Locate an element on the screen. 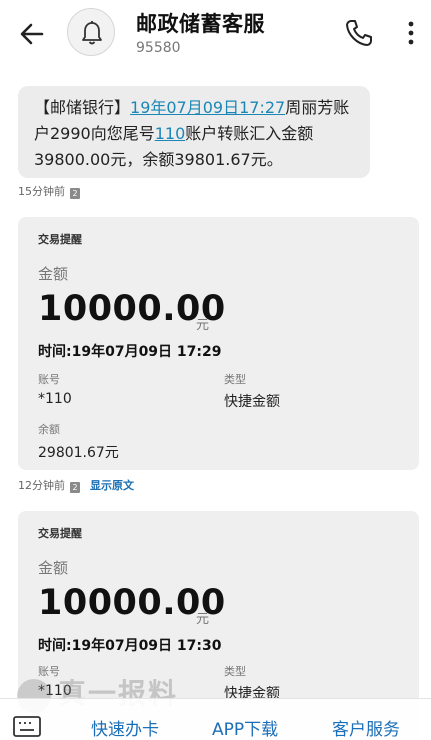 This screenshot has width=431, height=740. message-meta: 15分钟前 2 is located at coordinates (49, 191).